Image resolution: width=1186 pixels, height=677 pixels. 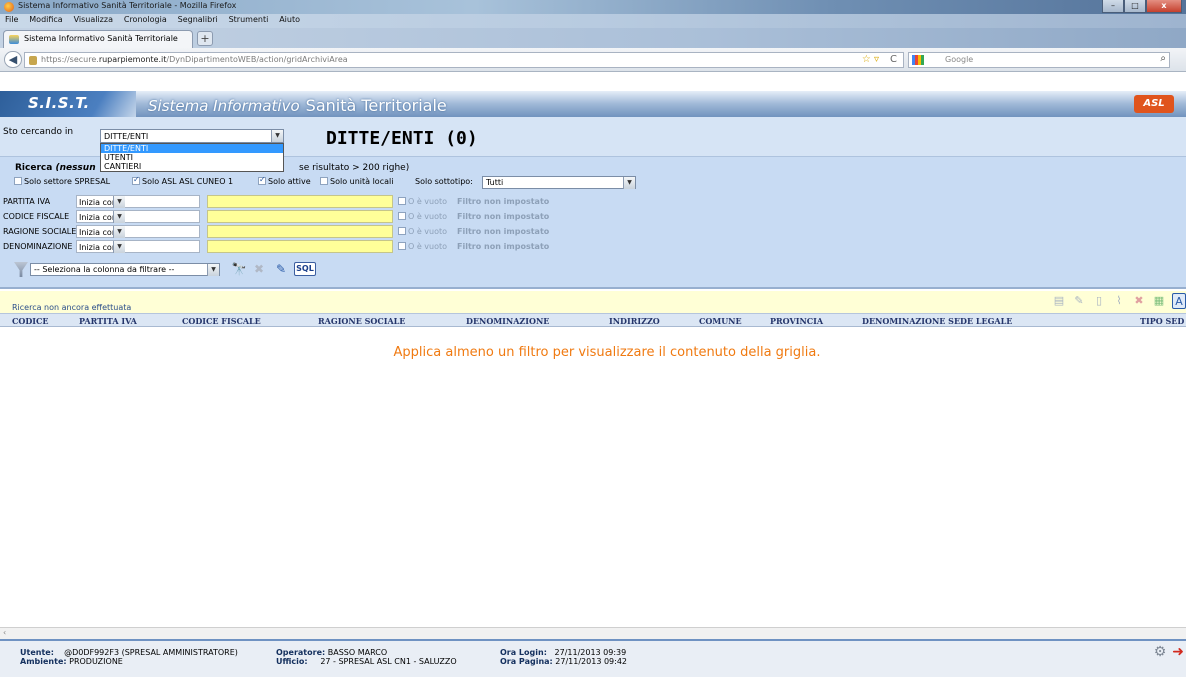 I want to click on sottotipo-label: Solo sottotipo:, so click(x=444, y=181).